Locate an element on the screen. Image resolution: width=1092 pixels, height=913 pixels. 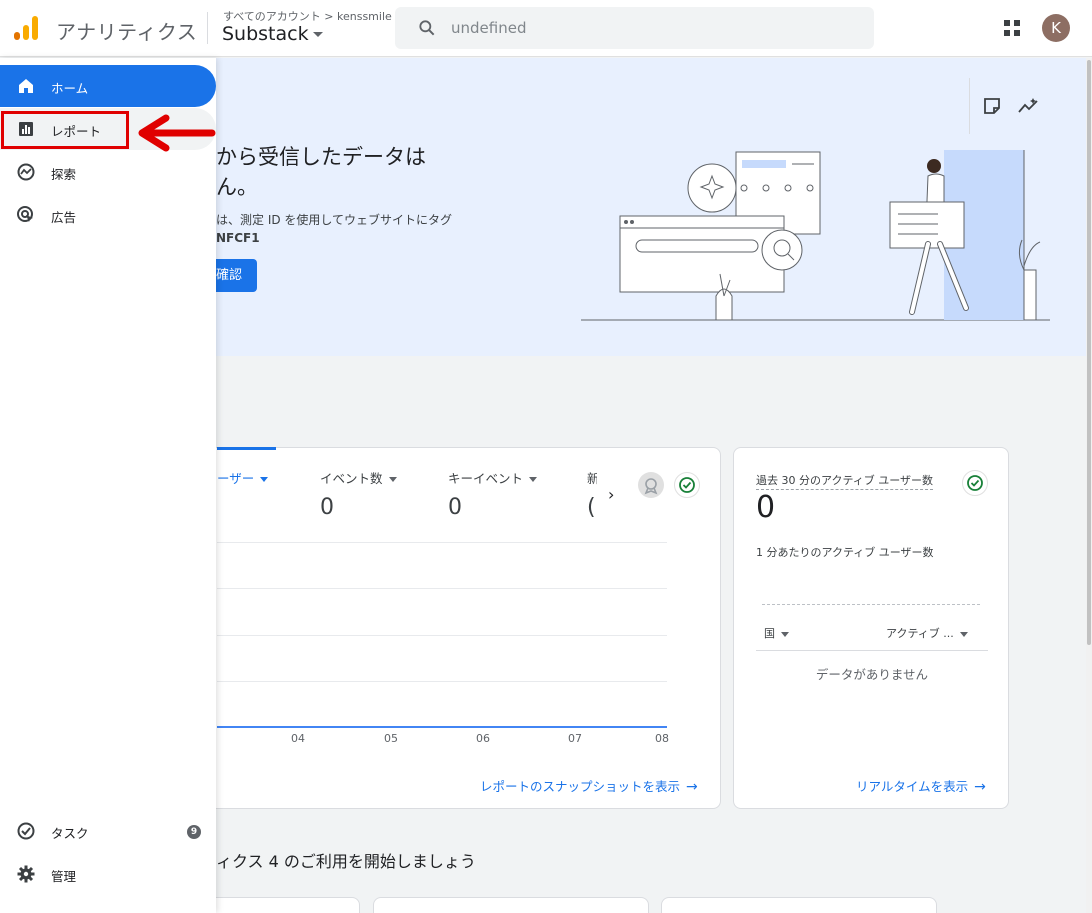
analytics-logo-icon is located at coordinates (26, 28).